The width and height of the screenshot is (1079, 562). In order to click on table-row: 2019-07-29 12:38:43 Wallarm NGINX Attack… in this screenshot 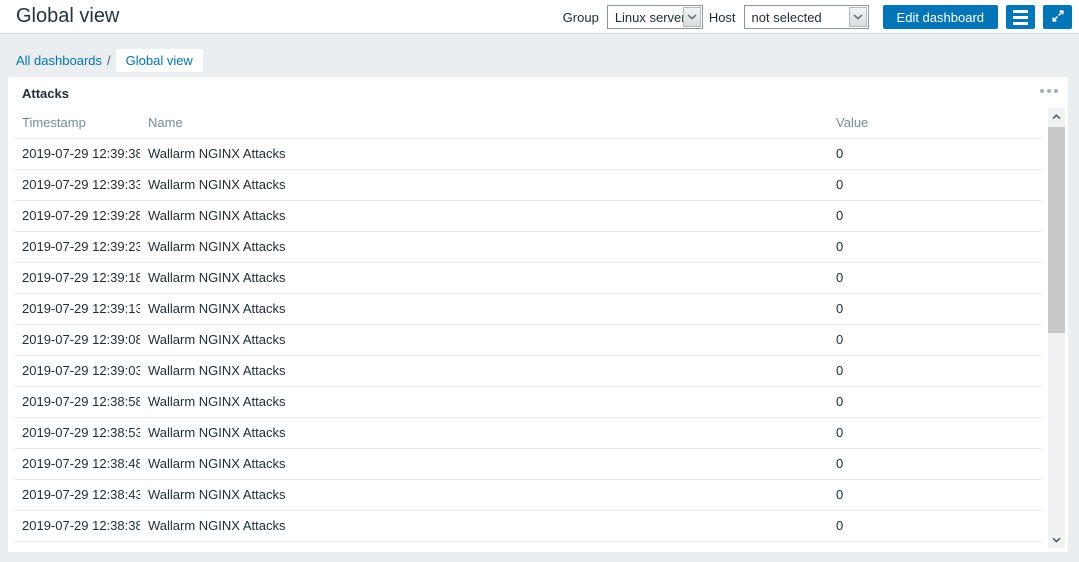, I will do `click(528, 495)`.